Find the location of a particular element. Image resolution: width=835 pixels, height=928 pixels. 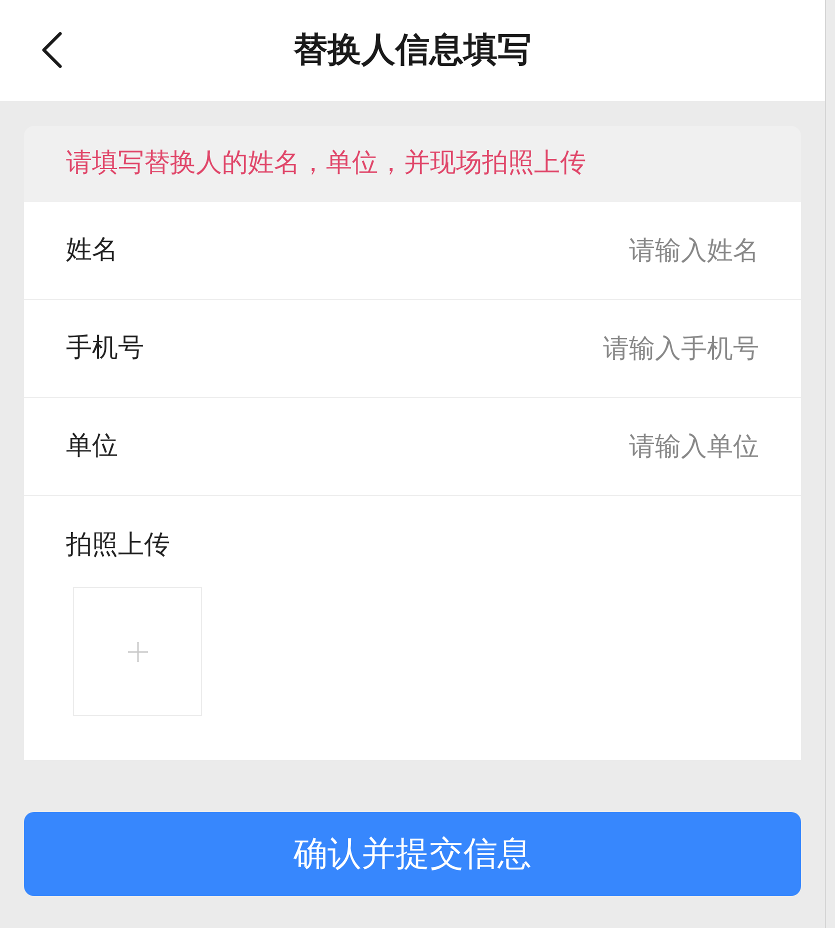

field-label: 单位 is located at coordinates (92, 446).